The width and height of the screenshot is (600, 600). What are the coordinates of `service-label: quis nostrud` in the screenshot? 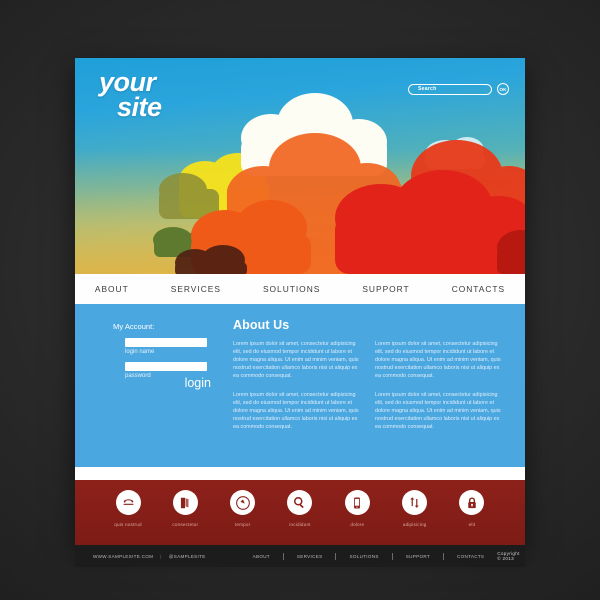 It's located at (128, 524).